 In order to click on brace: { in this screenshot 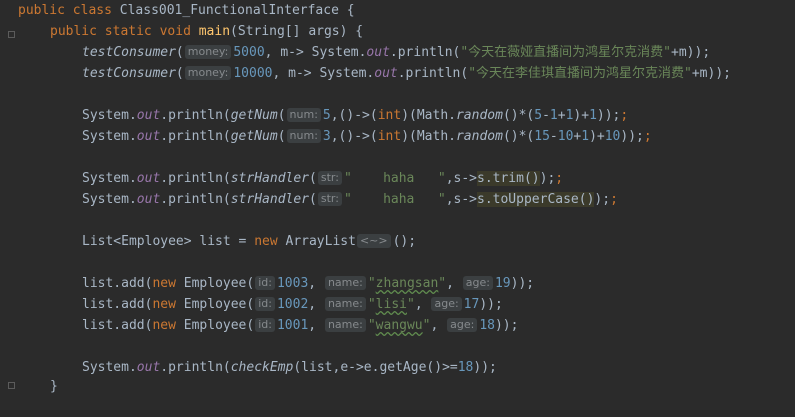, I will do `click(350, 10)`.